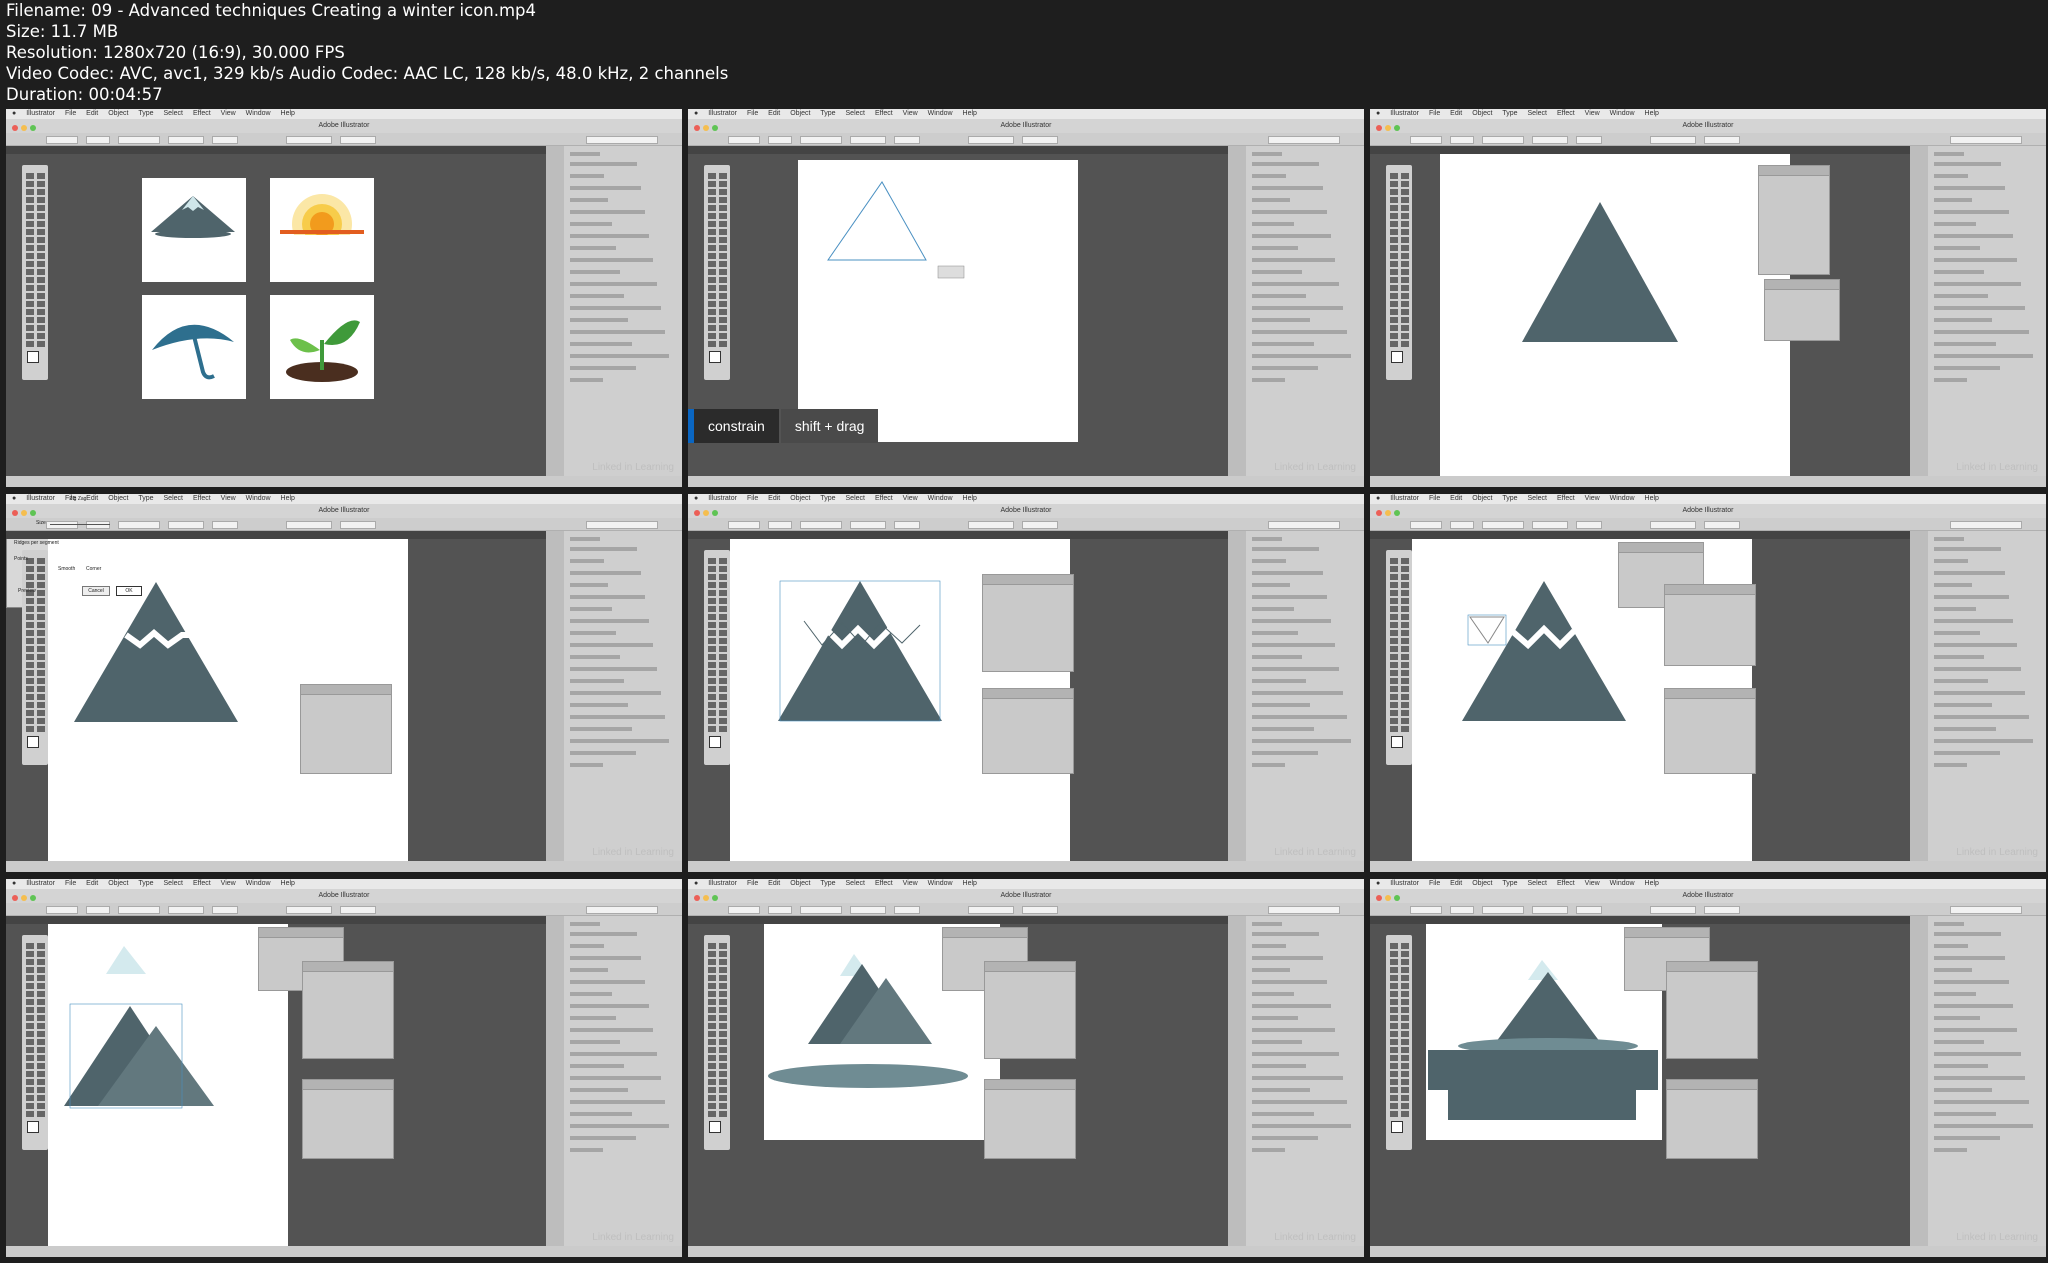 This screenshot has height=1263, width=2048. I want to click on ok-button: OK, so click(129, 591).